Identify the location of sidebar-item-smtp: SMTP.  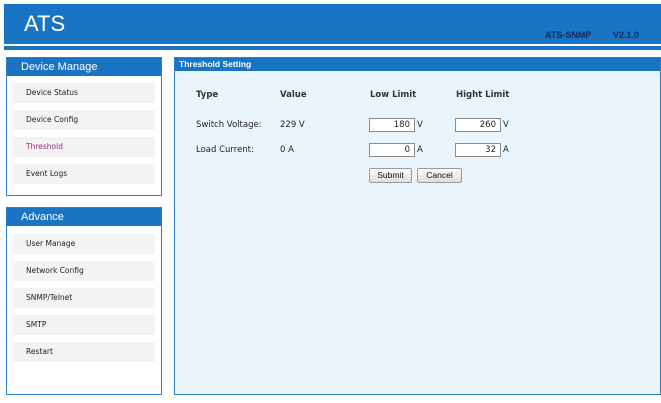
(84, 325).